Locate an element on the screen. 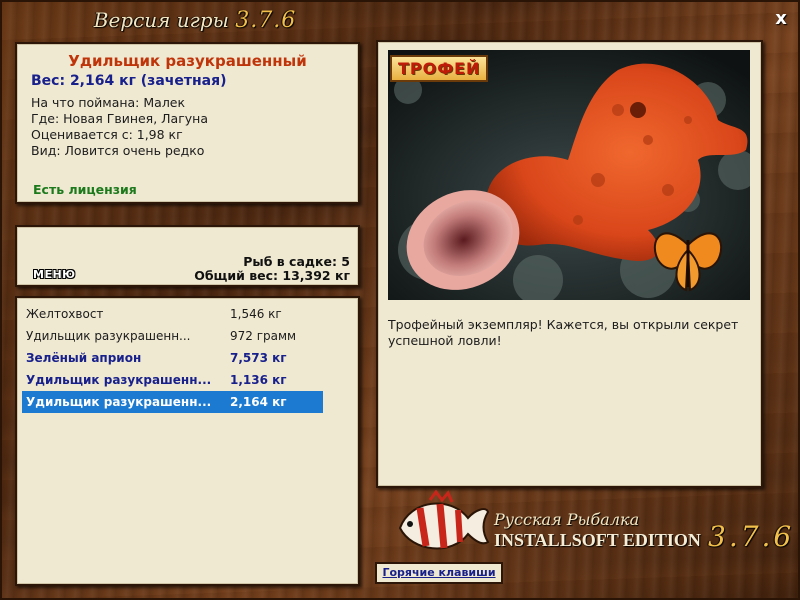  catch-row: Удильщик разукрашенн... 972 грамм is located at coordinates (172, 336).